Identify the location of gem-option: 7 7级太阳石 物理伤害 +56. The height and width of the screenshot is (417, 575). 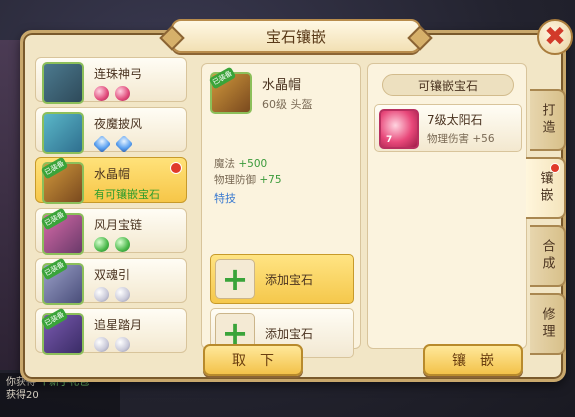
(448, 128).